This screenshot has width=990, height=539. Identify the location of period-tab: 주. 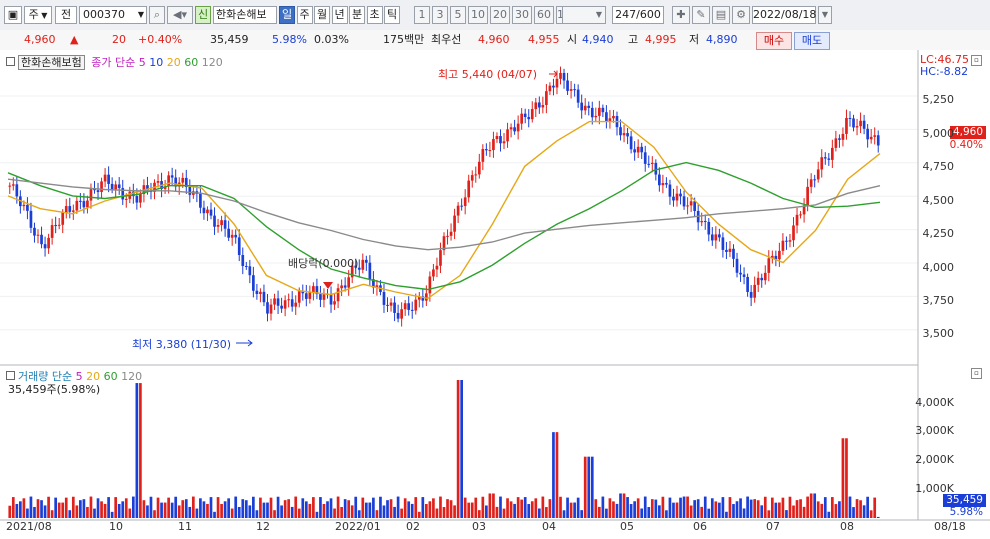
(304, 15).